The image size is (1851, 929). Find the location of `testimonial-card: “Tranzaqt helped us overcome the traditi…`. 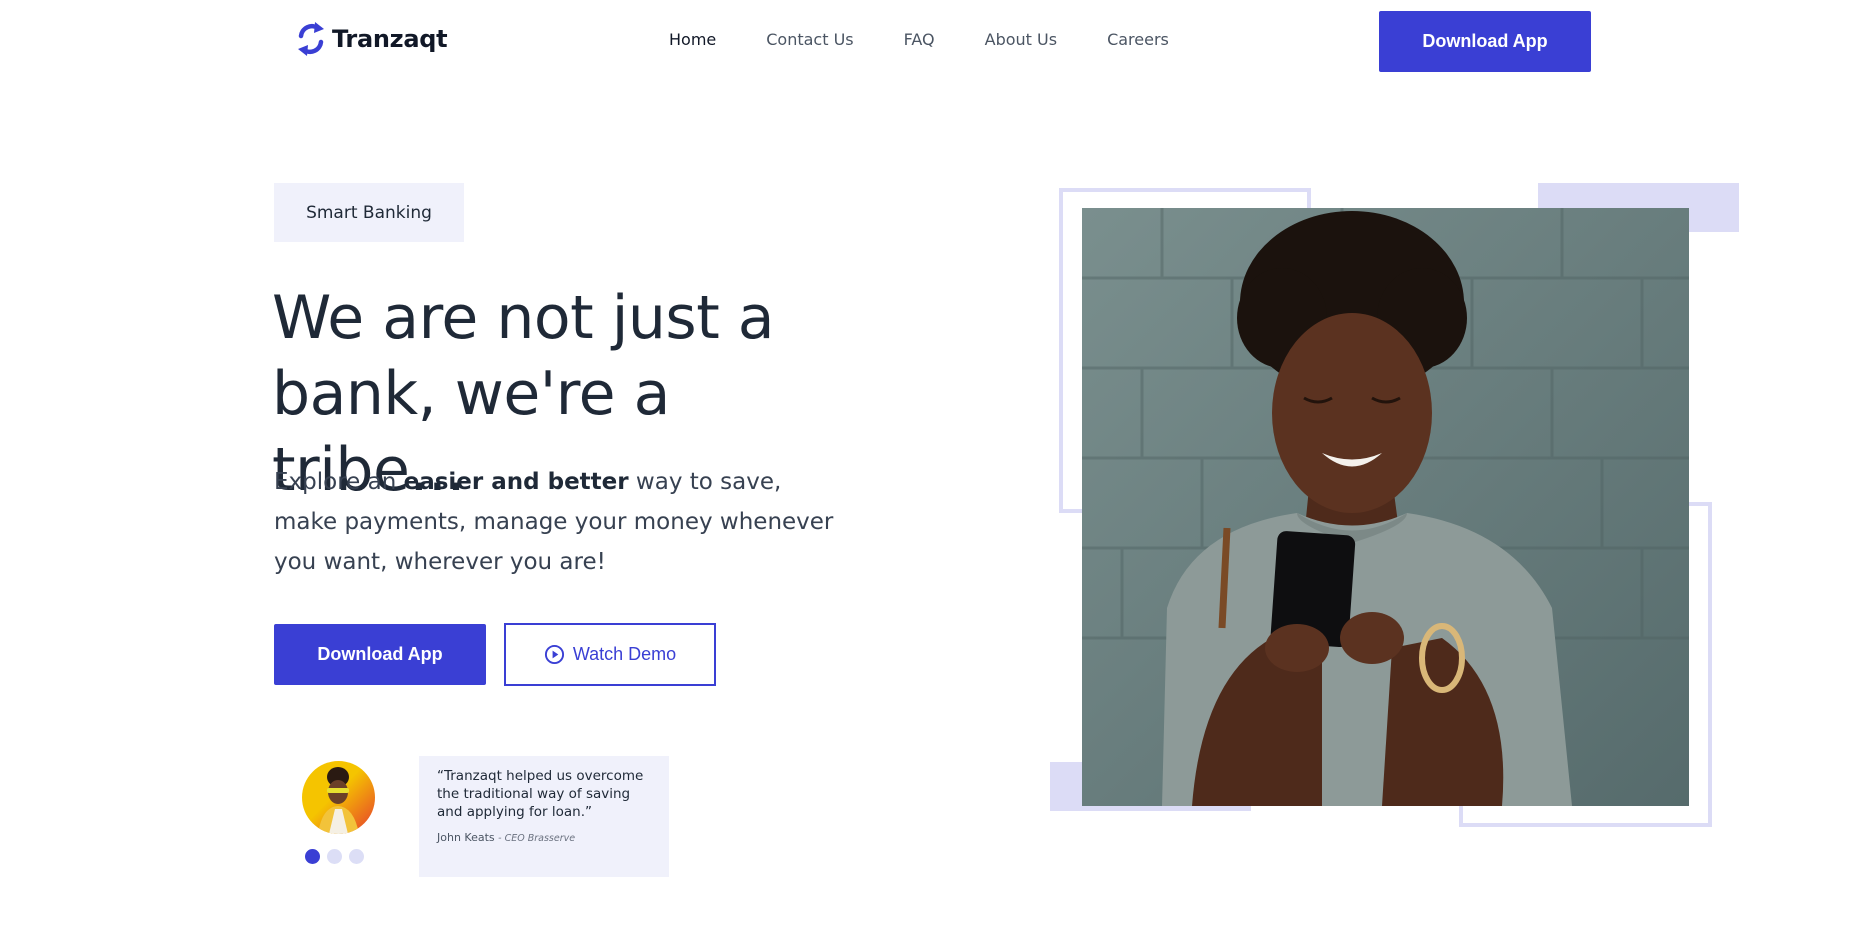

testimonial-card: “Tranzaqt helped us overcome the traditi… is located at coordinates (544, 816).